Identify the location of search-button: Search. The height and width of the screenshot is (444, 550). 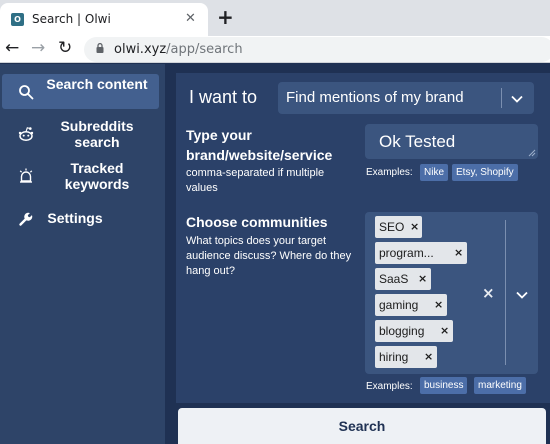
(362, 426).